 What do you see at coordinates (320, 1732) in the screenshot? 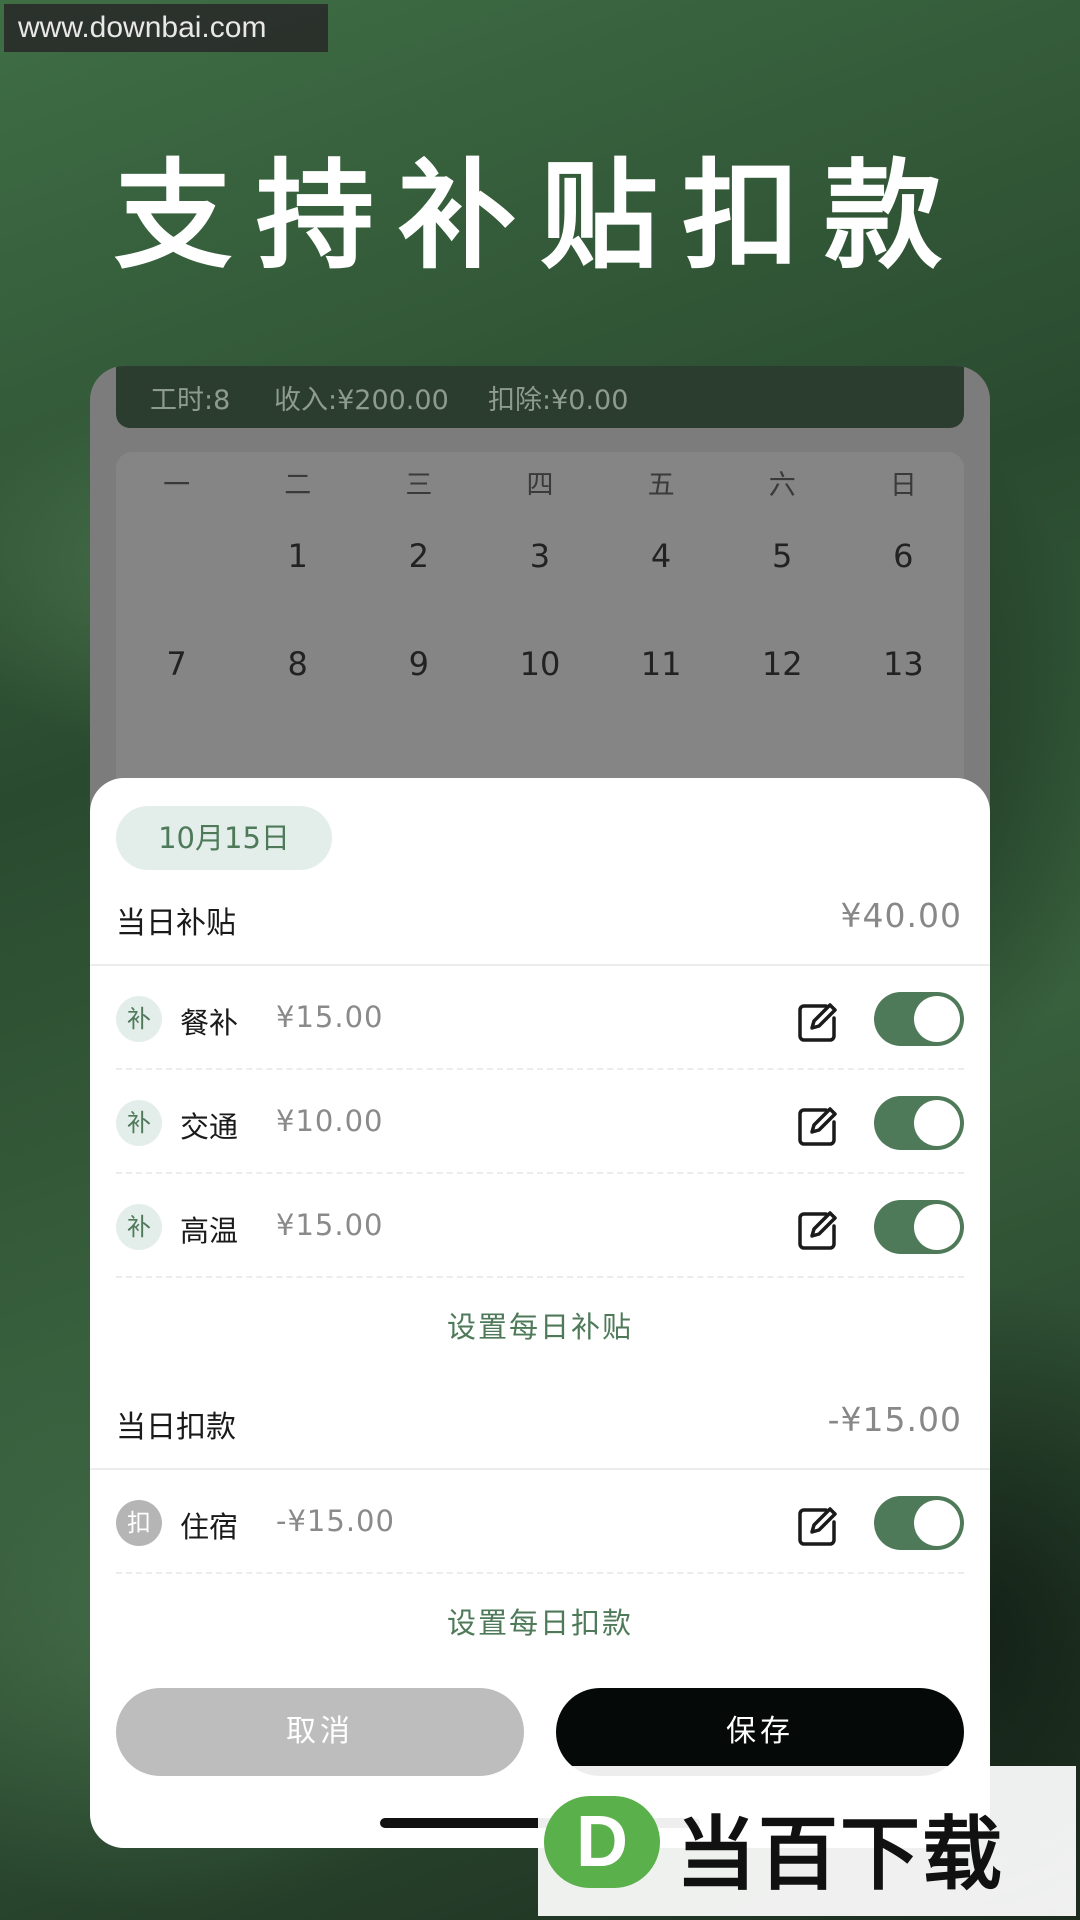
I see `cancel-button: 取消` at bounding box center [320, 1732].